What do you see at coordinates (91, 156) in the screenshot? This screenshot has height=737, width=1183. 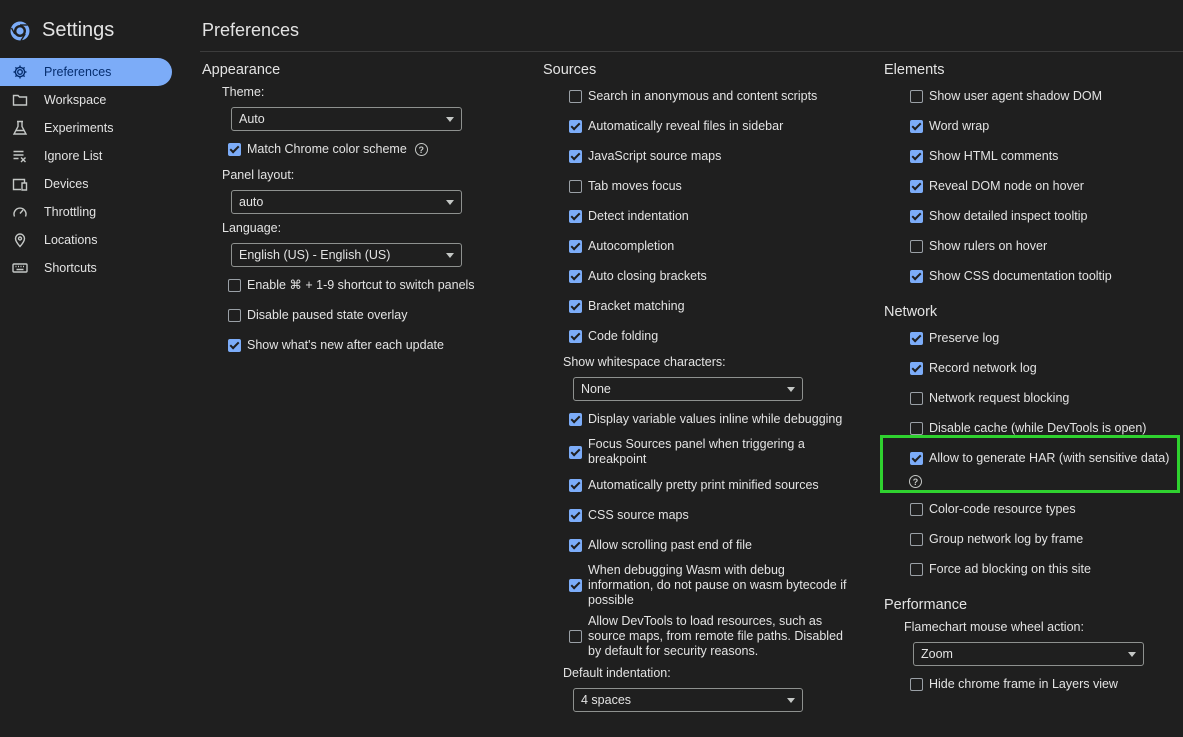 I see `sidebar-item-ignore-list: Ignore List` at bounding box center [91, 156].